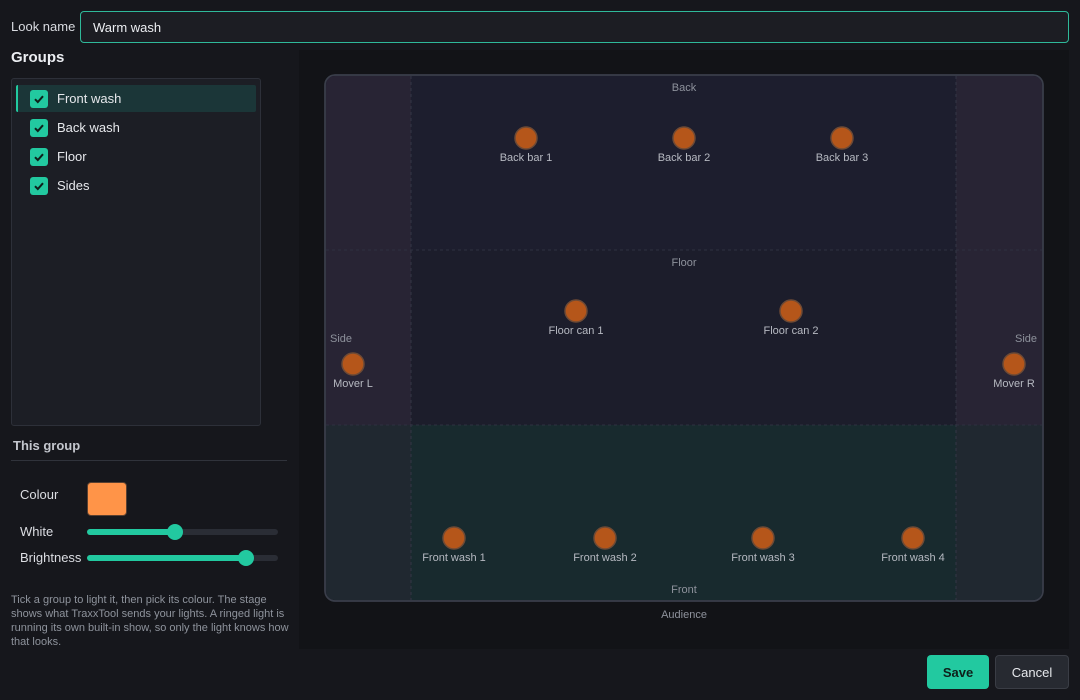 The height and width of the screenshot is (700, 1080). I want to click on brightness-slider, so click(182, 558).